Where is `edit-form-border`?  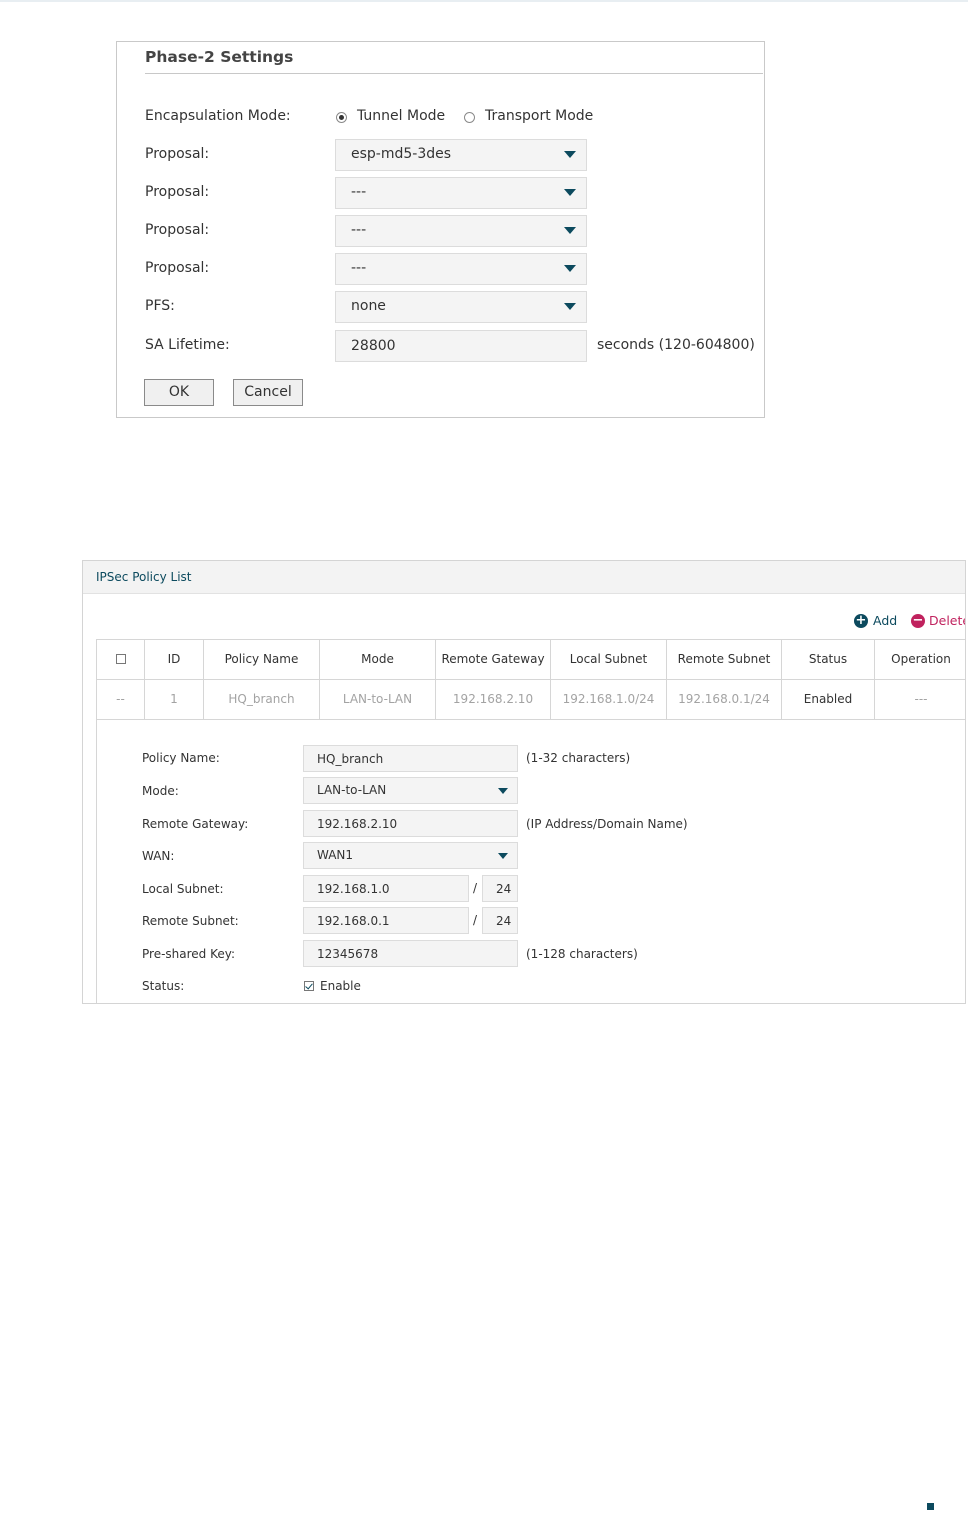 edit-form-border is located at coordinates (96, 841).